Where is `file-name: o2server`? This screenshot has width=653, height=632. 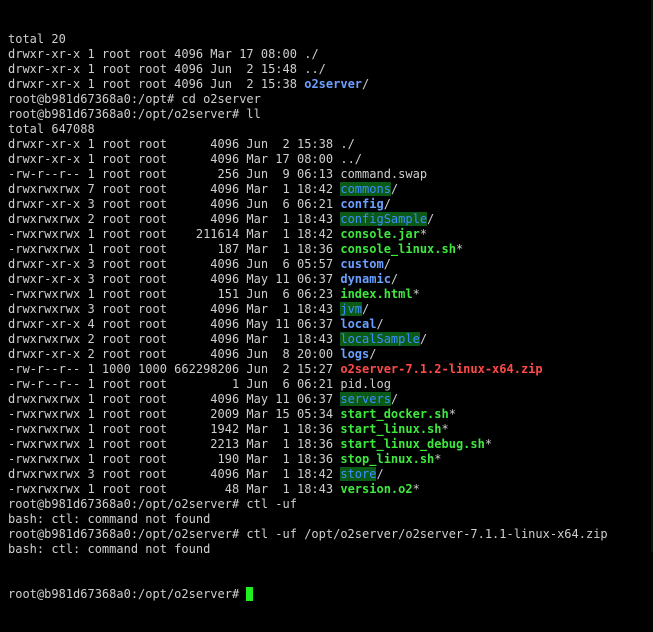 file-name: o2server is located at coordinates (333, 84).